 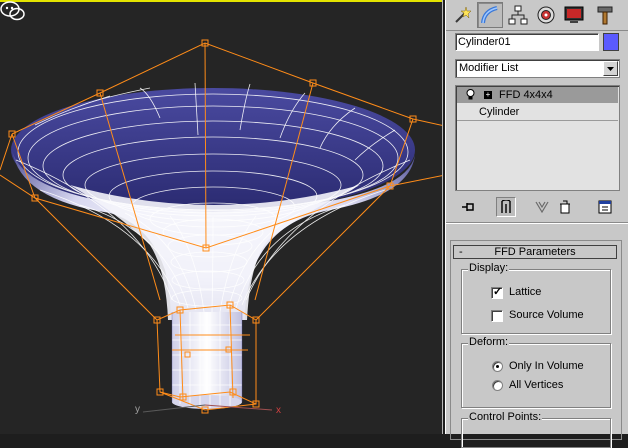 I want to click on display-group-title: Display:, so click(x=489, y=268).